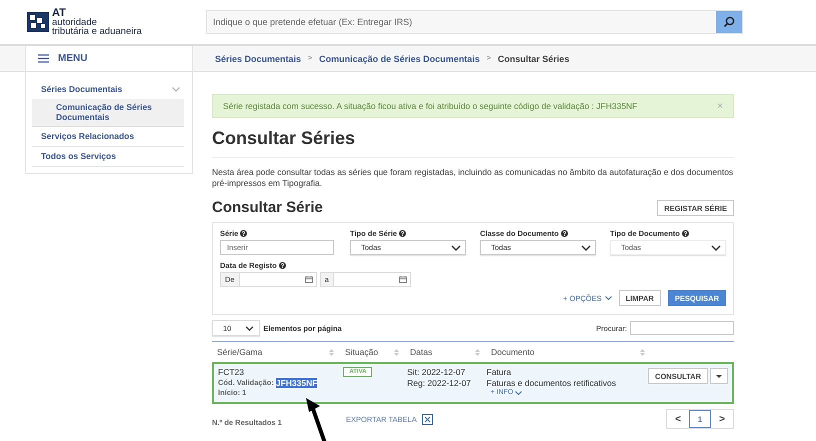 The width and height of the screenshot is (816, 441). I want to click on breadcrumb-item: Consultar Séries, so click(534, 59).